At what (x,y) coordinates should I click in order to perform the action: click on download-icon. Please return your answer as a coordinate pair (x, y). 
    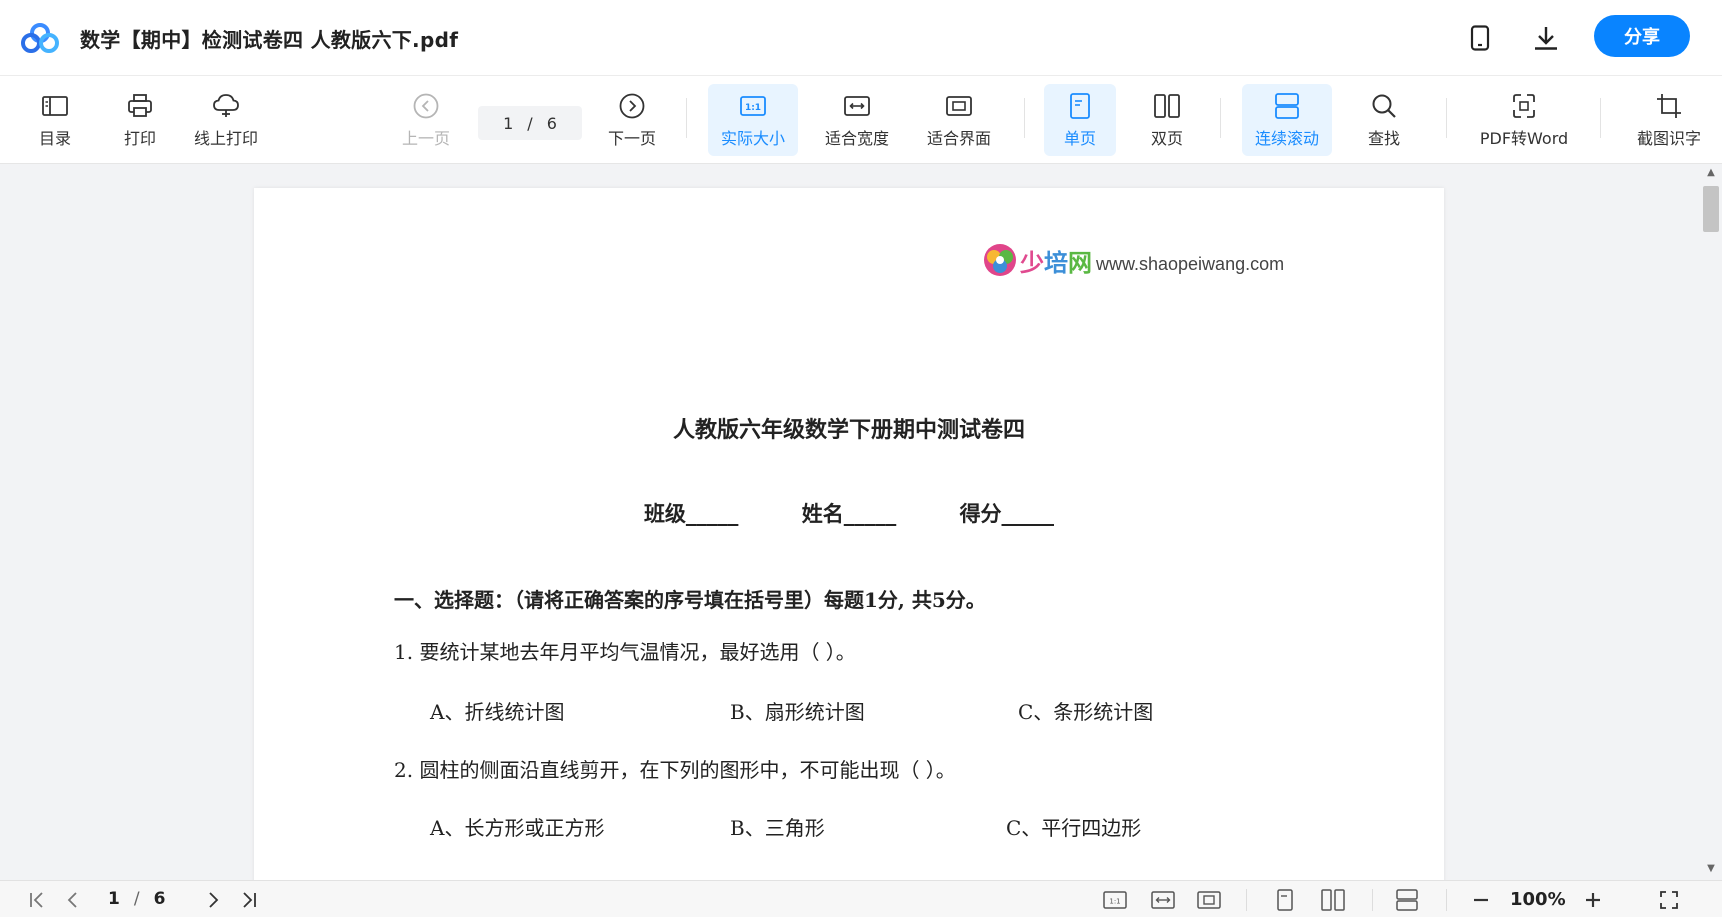
    Looking at the image, I should click on (1546, 38).